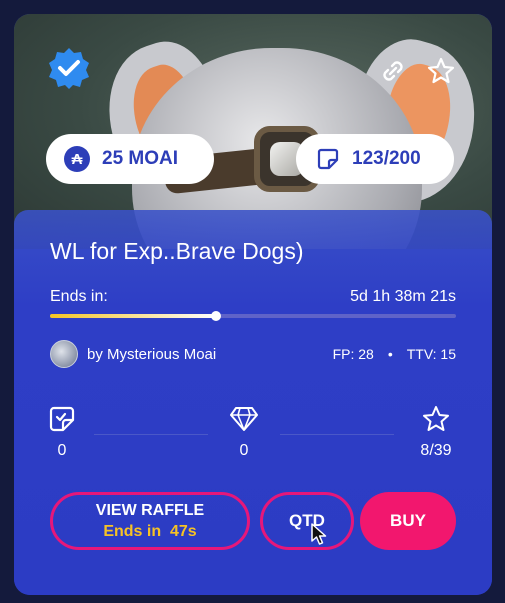 The height and width of the screenshot is (603, 505). I want to click on floor-price: FP: 28, so click(353, 354).